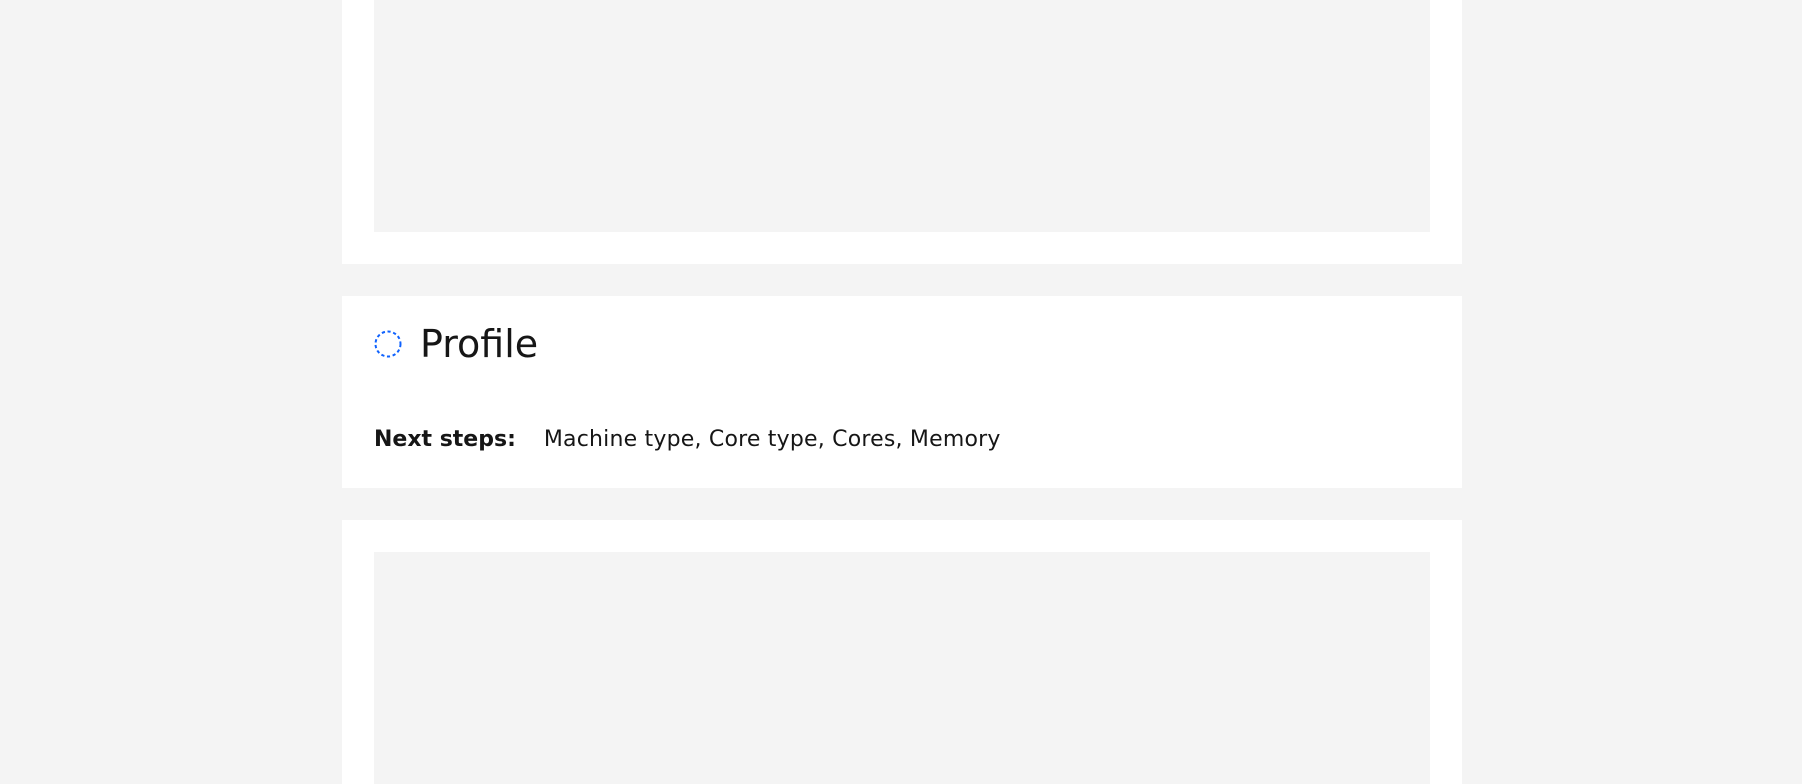 The image size is (1802, 784). Describe the element at coordinates (479, 344) in the screenshot. I see `profile-section-title: Profile` at that location.